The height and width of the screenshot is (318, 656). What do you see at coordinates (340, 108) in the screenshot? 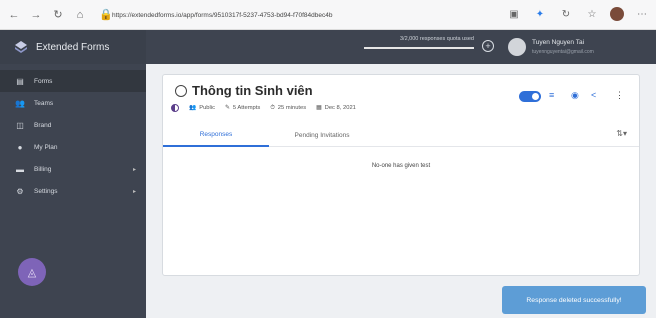
I see `date-label: Dec 8, 2021` at bounding box center [340, 108].